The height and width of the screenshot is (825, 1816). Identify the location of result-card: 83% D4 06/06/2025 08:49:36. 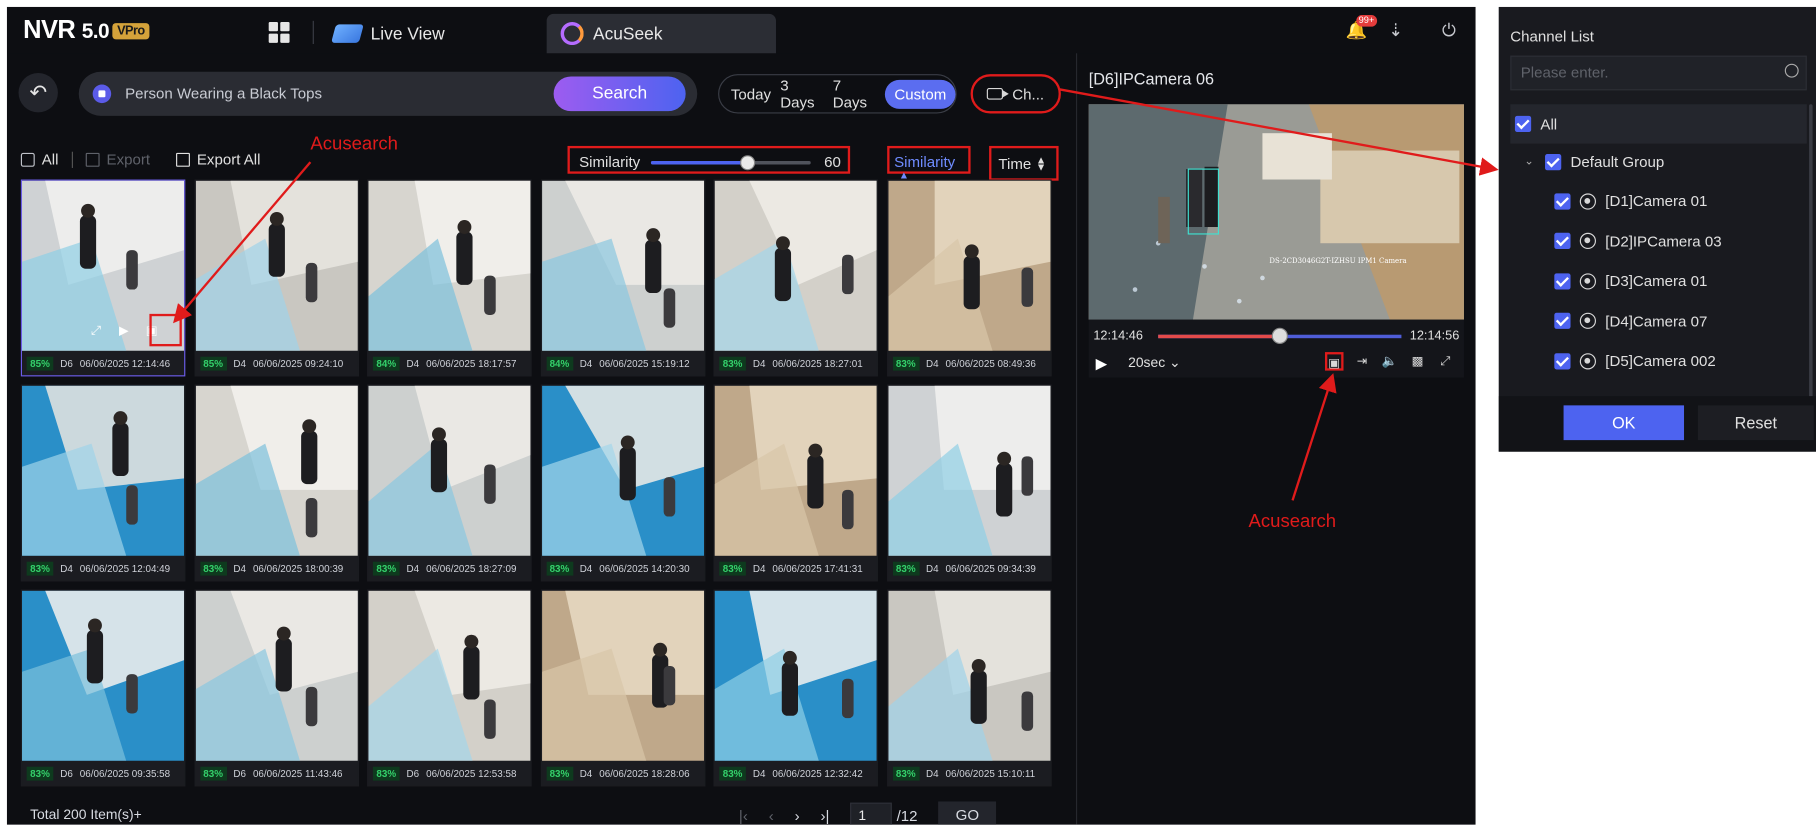
(969, 278).